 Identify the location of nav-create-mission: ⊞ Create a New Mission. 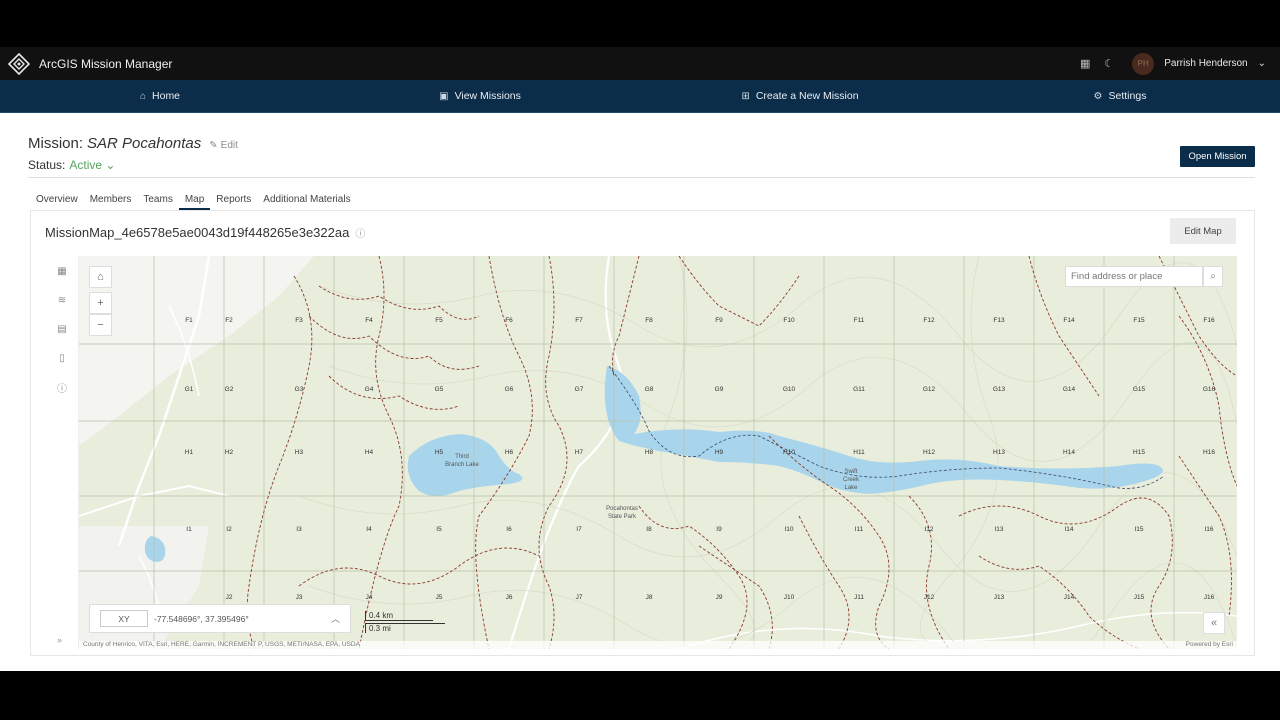
(800, 96).